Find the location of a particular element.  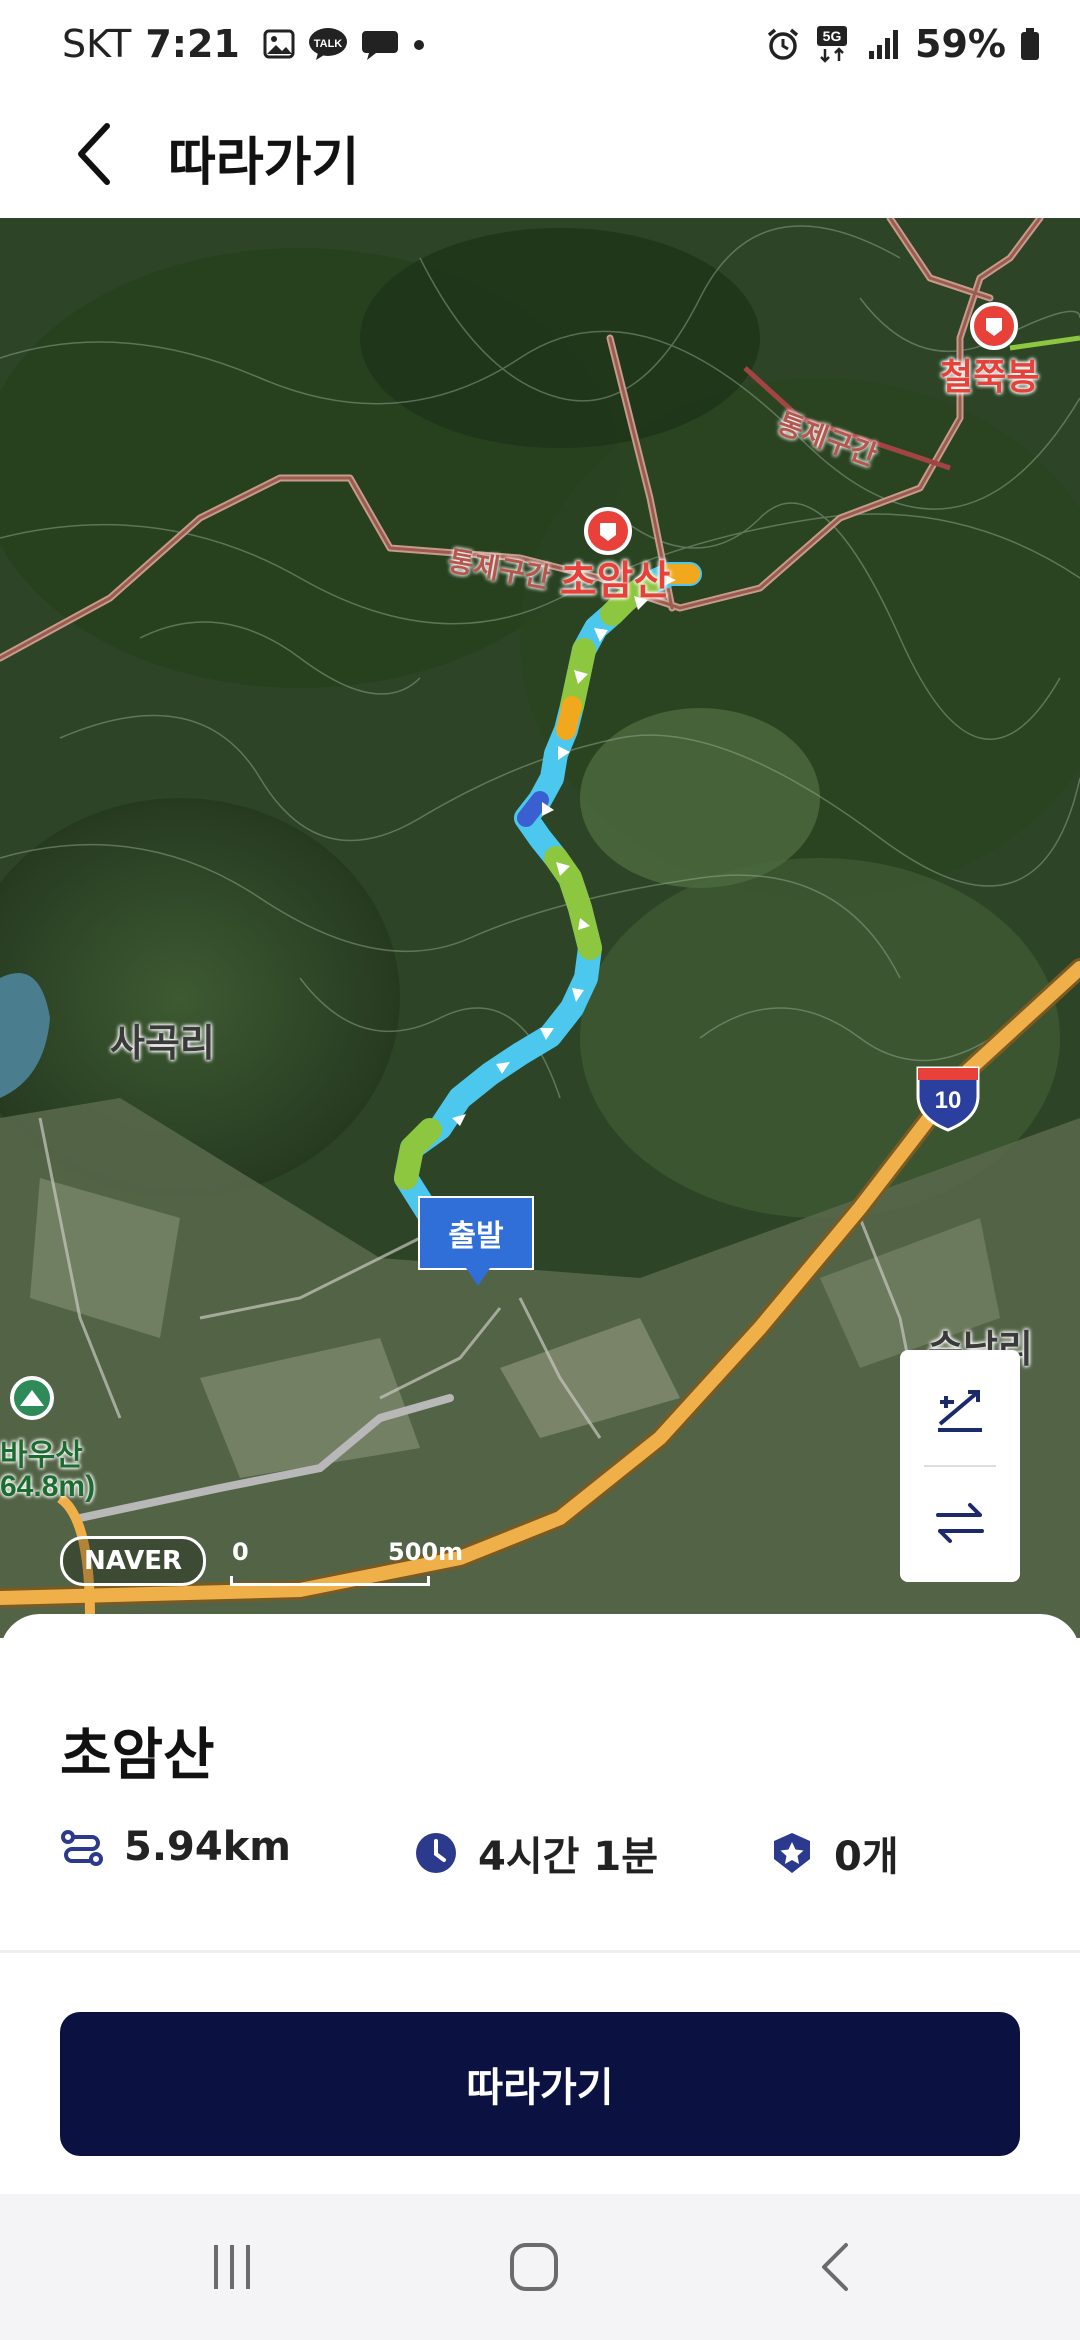

clock: 7:21 is located at coordinates (192, 44).